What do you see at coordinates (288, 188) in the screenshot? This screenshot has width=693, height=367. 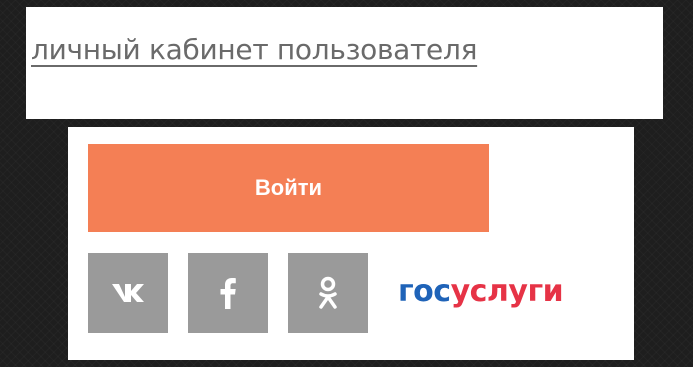 I see `login-button: Войти` at bounding box center [288, 188].